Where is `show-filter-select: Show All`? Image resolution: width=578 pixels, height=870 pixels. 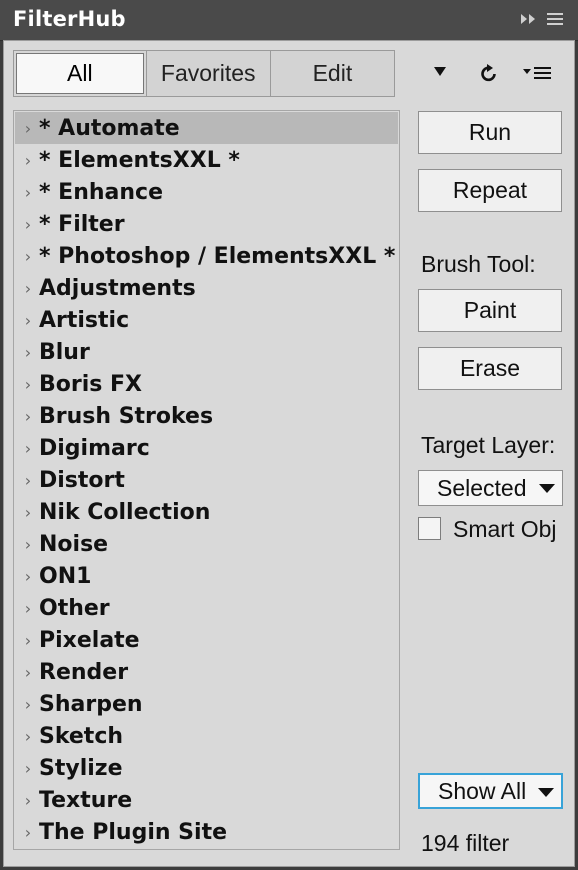 show-filter-select: Show All is located at coordinates (490, 791).